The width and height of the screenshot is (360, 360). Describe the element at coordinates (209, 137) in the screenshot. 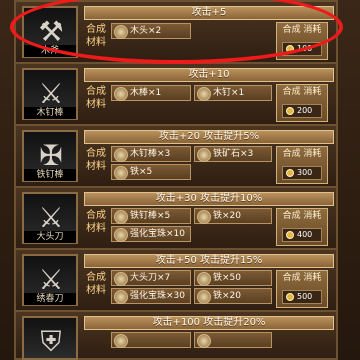

I see `weapon-bonus: 攻击+20 攻击提升5%` at that location.